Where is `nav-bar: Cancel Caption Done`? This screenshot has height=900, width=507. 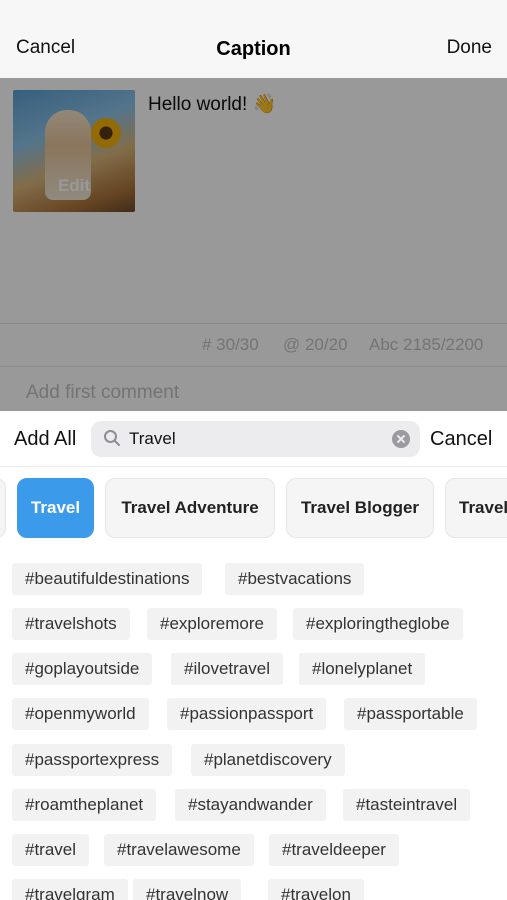
nav-bar: Cancel Caption Done is located at coordinates (253, 39).